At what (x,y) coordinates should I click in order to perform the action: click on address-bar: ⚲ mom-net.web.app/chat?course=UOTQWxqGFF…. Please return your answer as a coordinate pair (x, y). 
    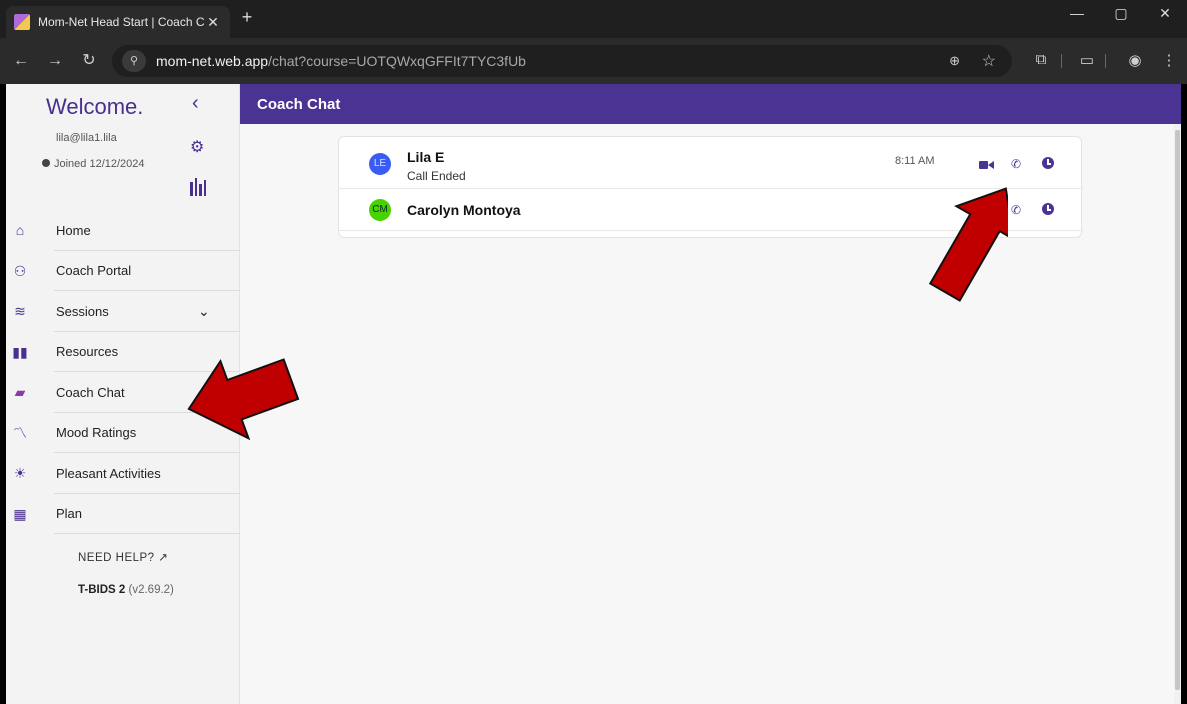
    Looking at the image, I should click on (562, 61).